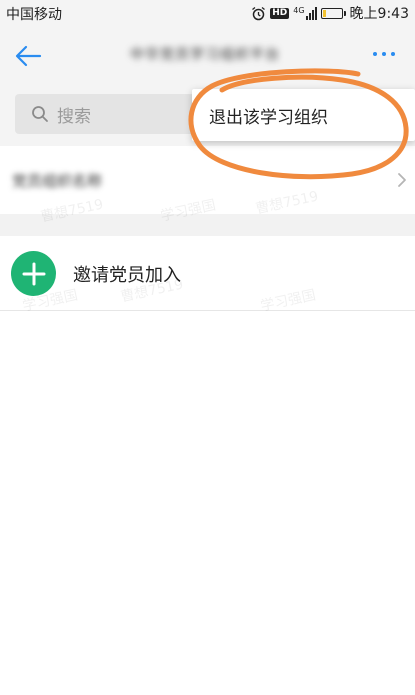  Describe the element at coordinates (207, 273) in the screenshot. I see `invite-members-row: 邀请党员加入` at that location.